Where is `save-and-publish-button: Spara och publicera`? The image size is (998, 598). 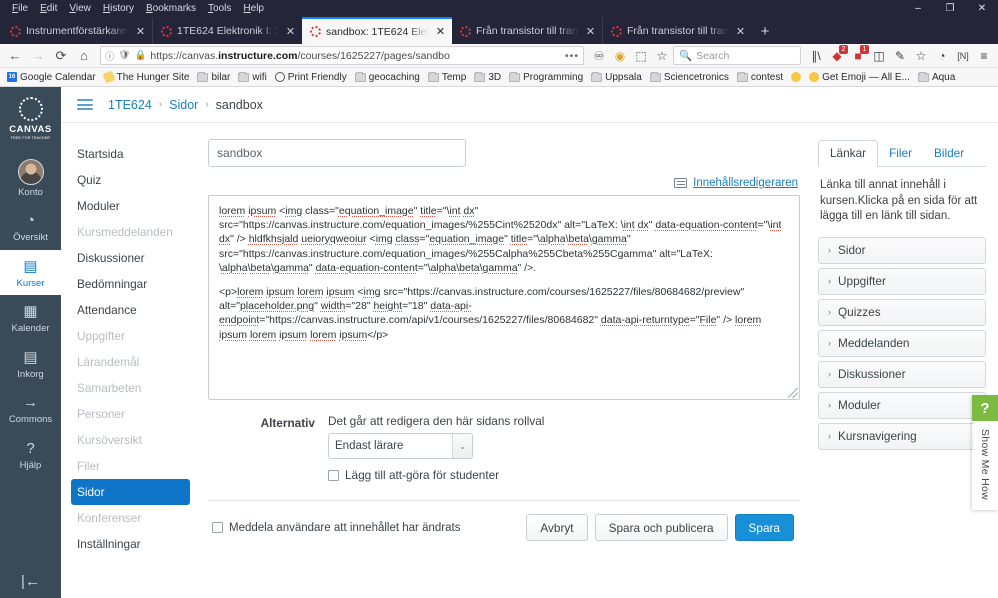
save-and-publish-button: Spara och publicera is located at coordinates (661, 527).